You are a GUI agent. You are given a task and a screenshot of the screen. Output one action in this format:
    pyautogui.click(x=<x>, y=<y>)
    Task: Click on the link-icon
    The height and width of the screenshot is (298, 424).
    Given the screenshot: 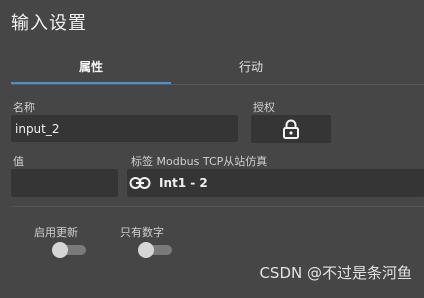 What is the action you would take?
    pyautogui.click(x=140, y=183)
    